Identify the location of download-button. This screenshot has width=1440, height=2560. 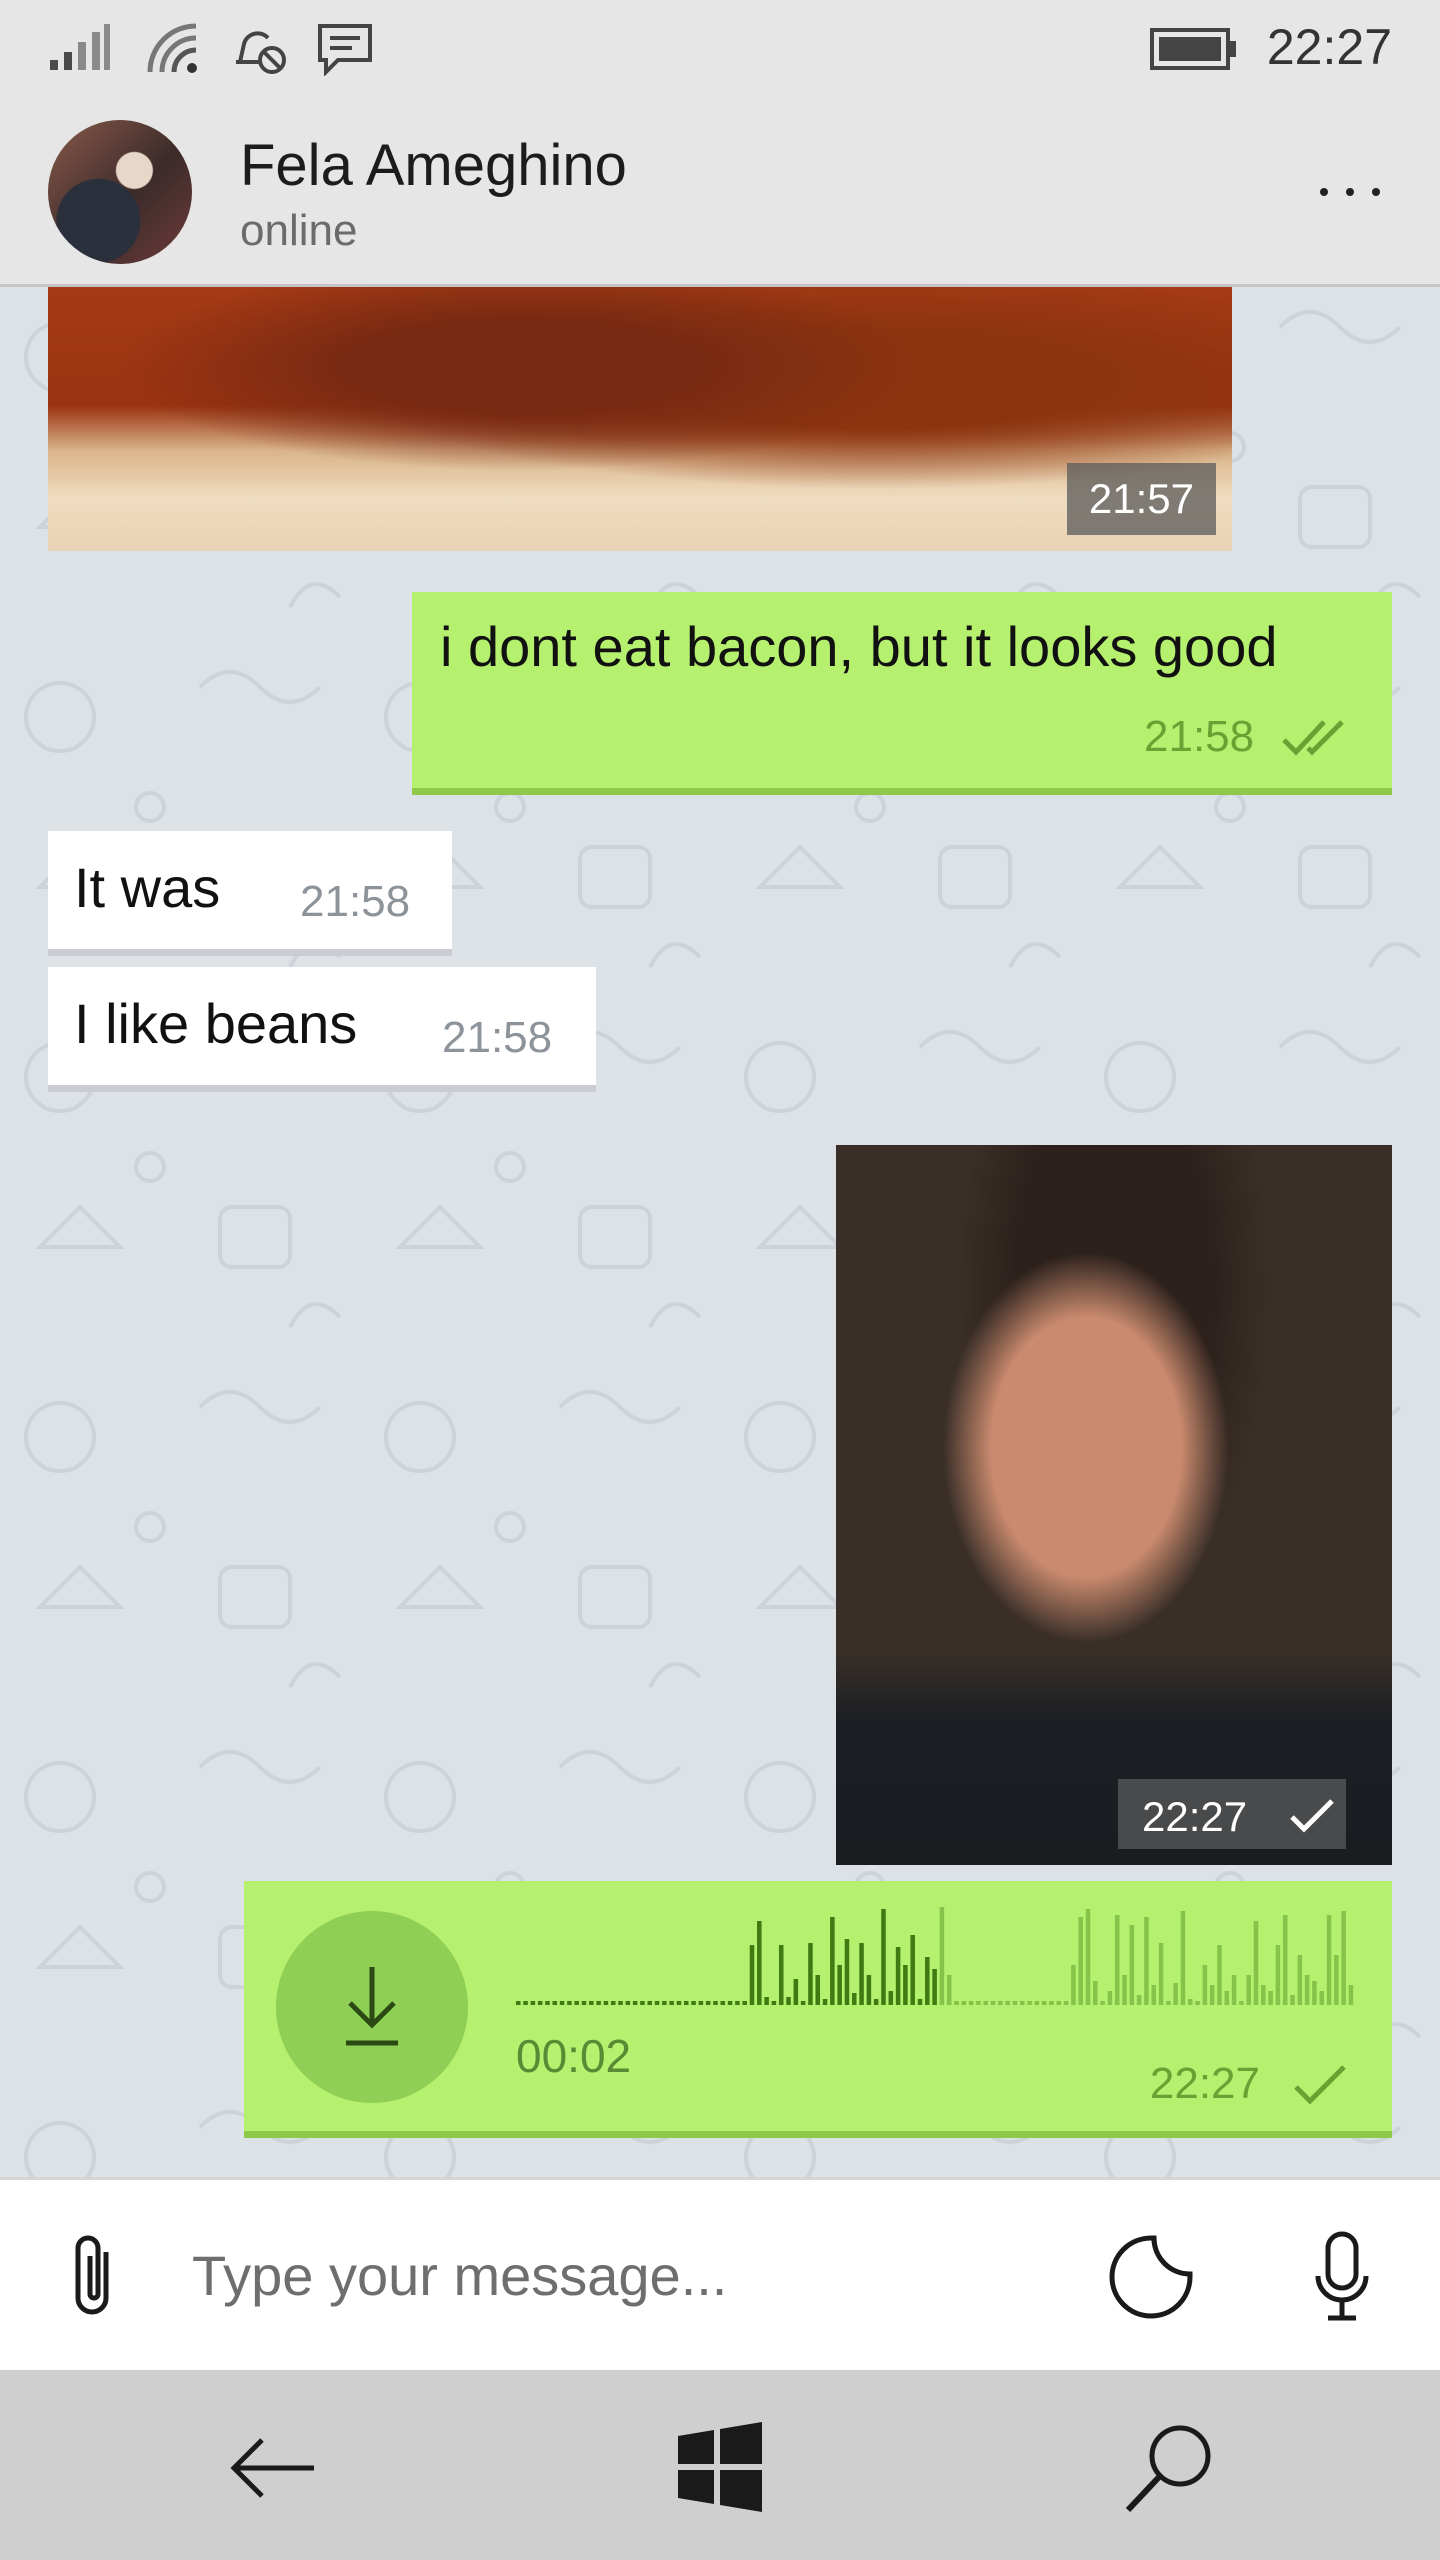
(372, 2007).